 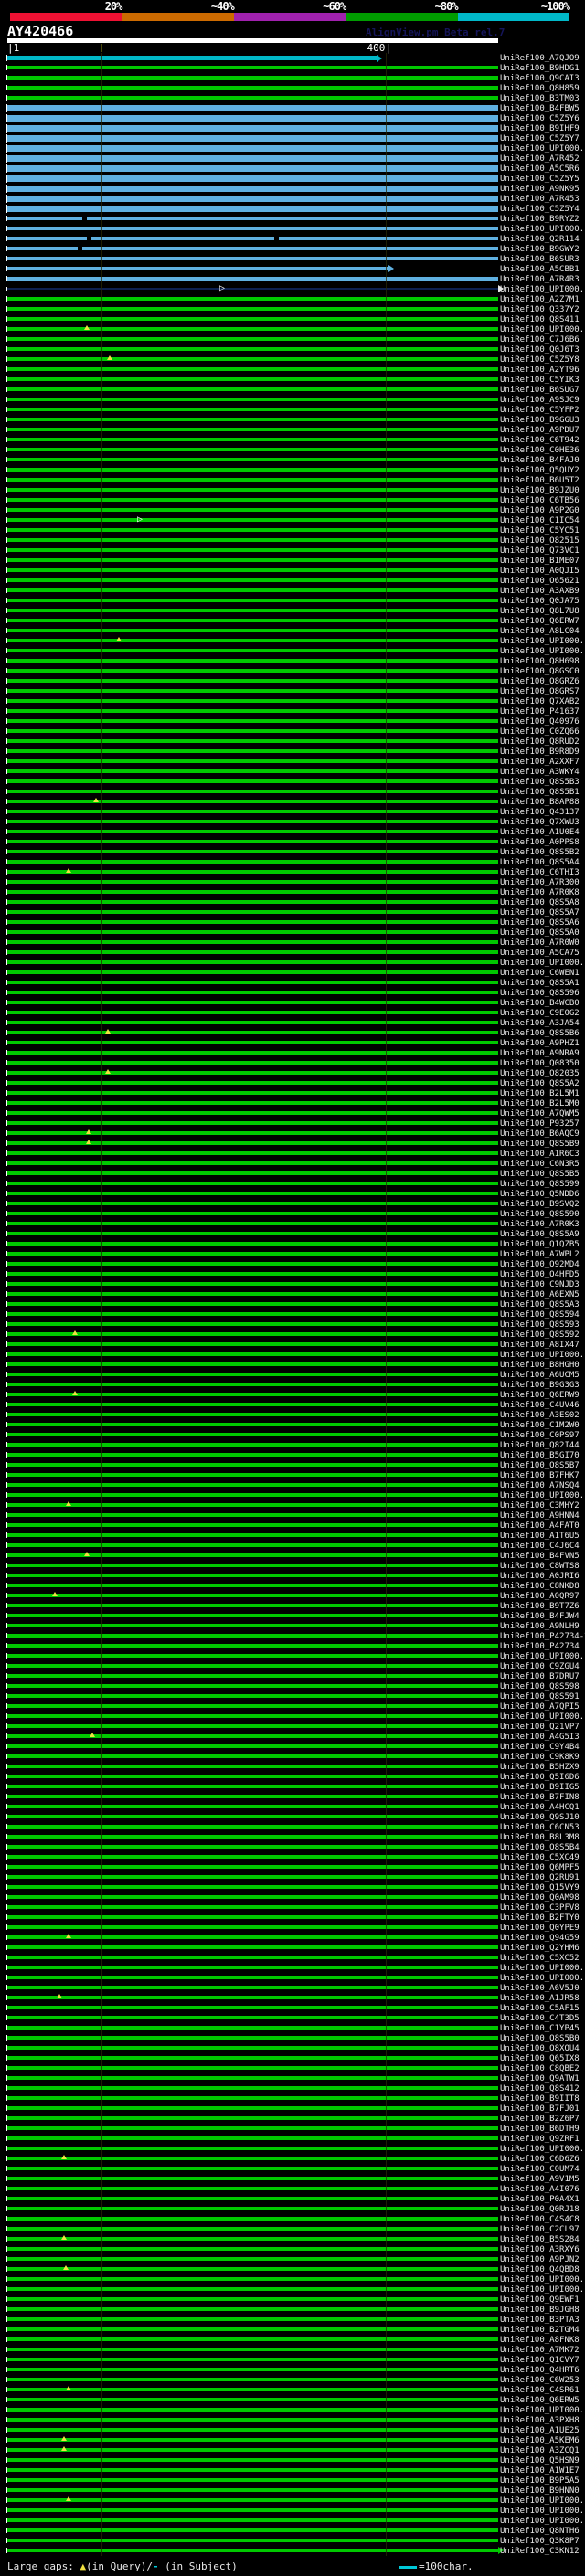 I want to click on alignment-row: UniRef100_A7QJO9, so click(x=293, y=58).